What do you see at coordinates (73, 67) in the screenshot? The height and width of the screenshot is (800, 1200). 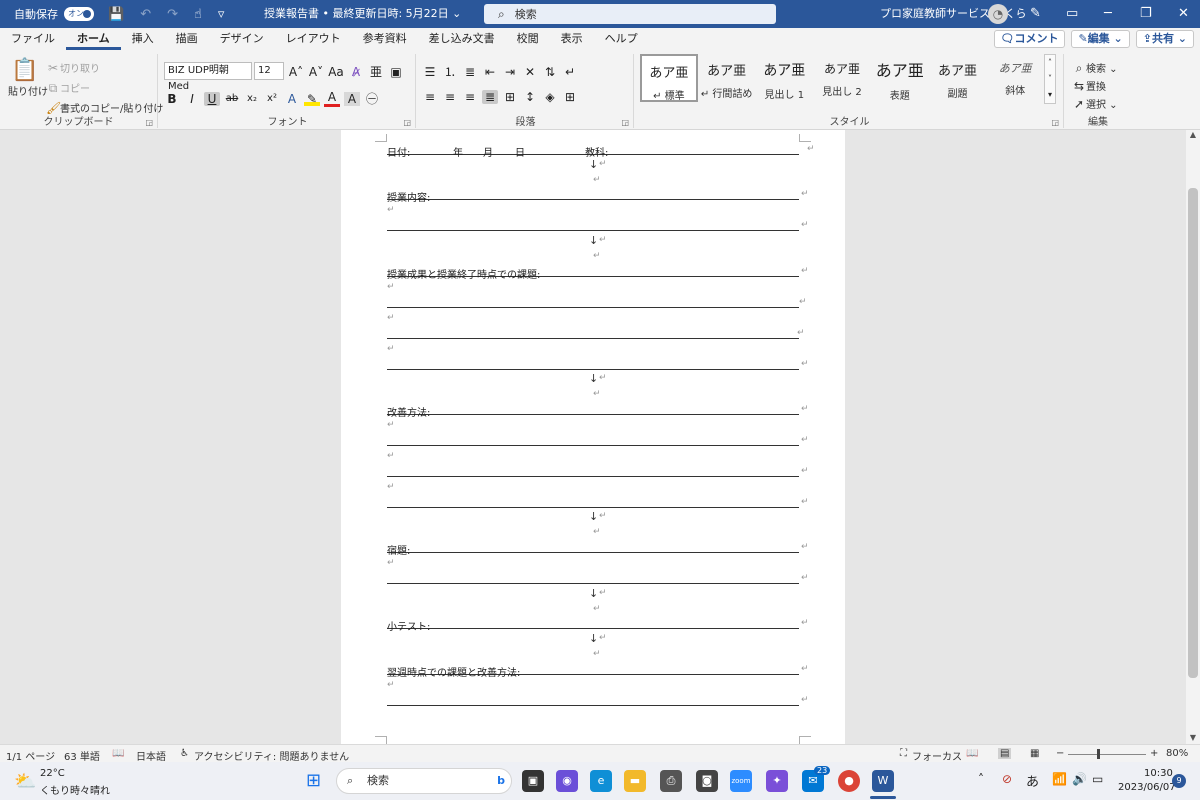 I see `cut-button: ✂ 切り取り` at bounding box center [73, 67].